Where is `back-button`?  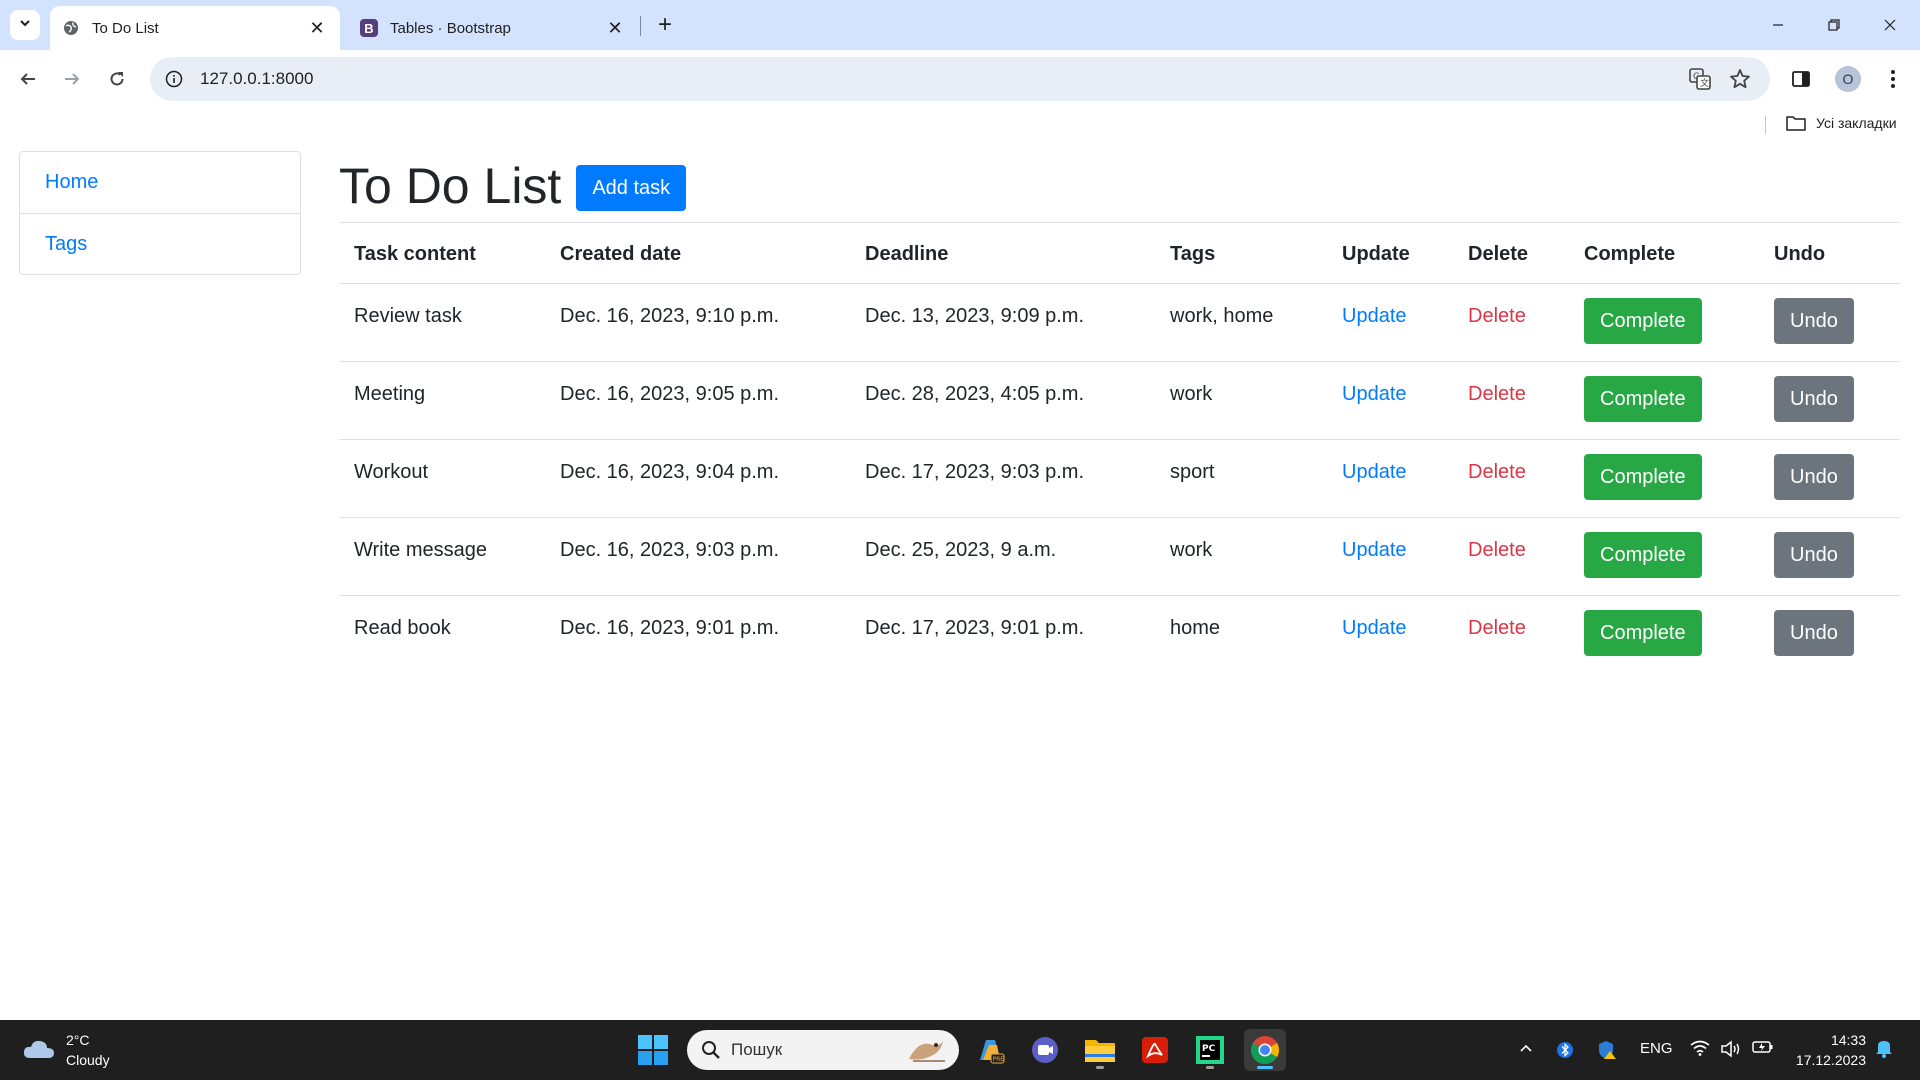
back-button is located at coordinates (28, 79).